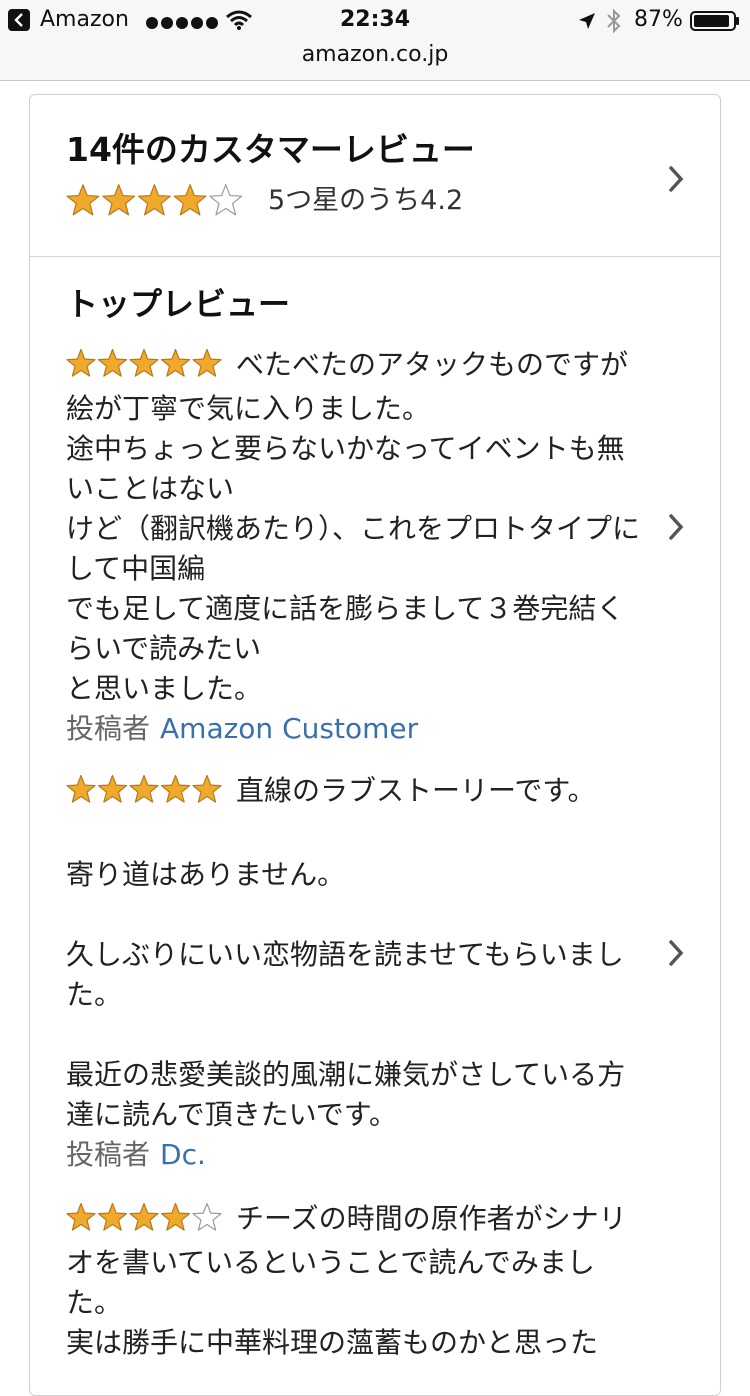 Image resolution: width=750 pixels, height=1396 pixels. What do you see at coordinates (614, 21) in the screenshot?
I see `bluetooth-icon` at bounding box center [614, 21].